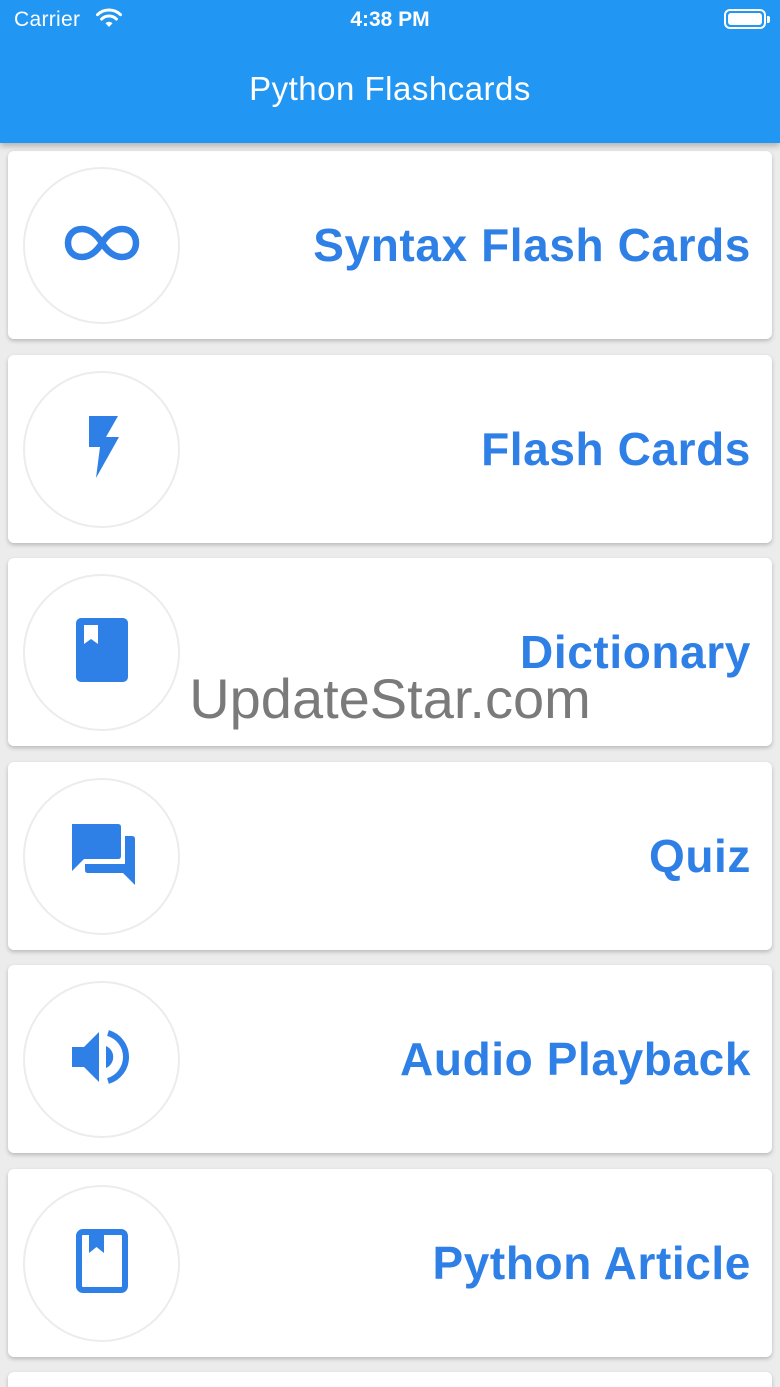 Image resolution: width=780 pixels, height=1387 pixels. What do you see at coordinates (532, 245) in the screenshot?
I see `menu-item-label: Syntax Flash Cards` at bounding box center [532, 245].